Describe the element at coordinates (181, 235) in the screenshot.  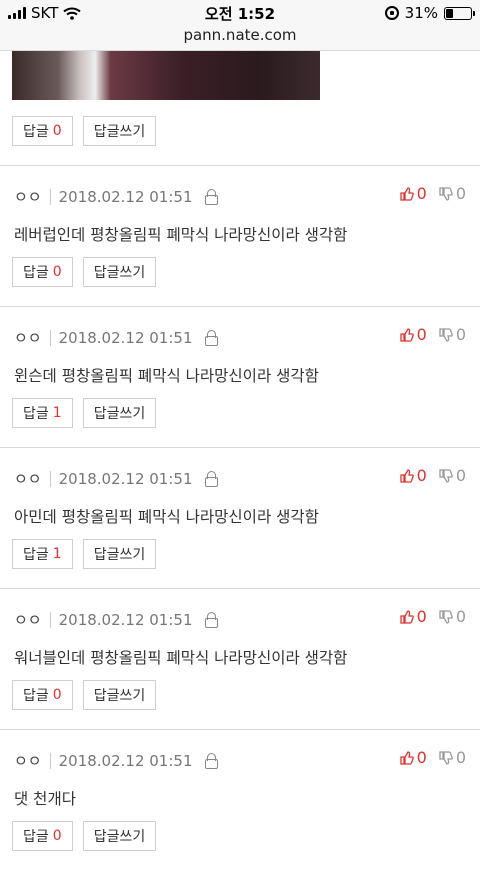
I see `comment-text: 레버럽인데 평창올림픽 폐막식 나라망신이라 생각함` at that location.